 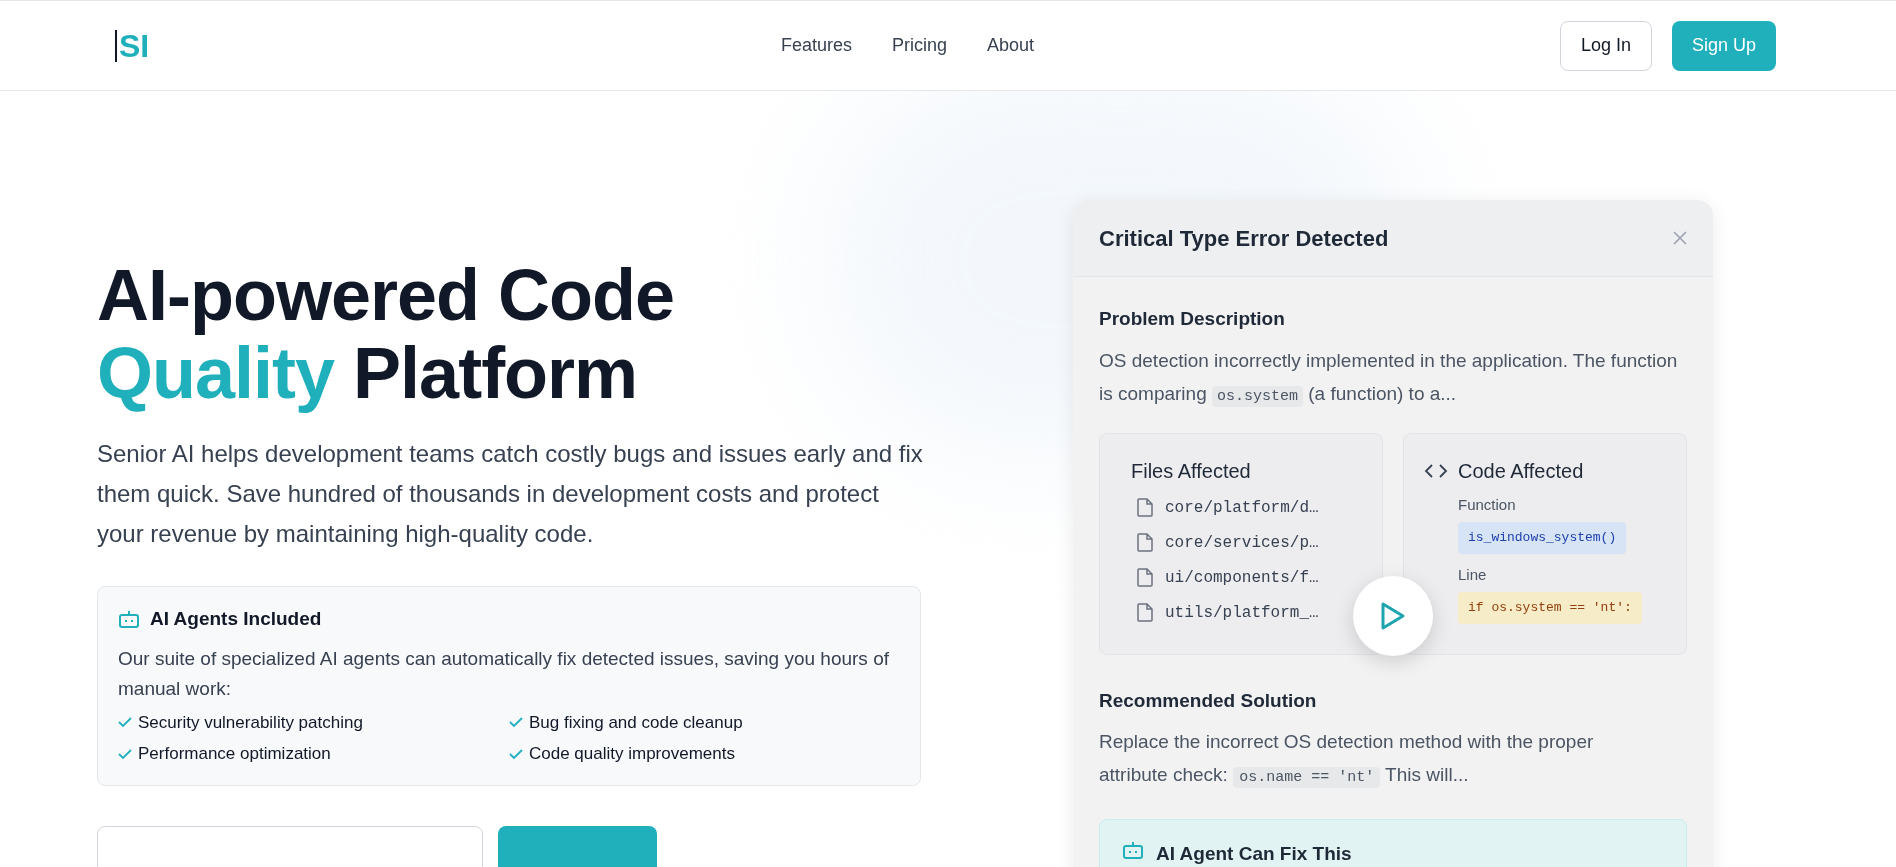 What do you see at coordinates (290, 846) in the screenshot?
I see `email-field` at bounding box center [290, 846].